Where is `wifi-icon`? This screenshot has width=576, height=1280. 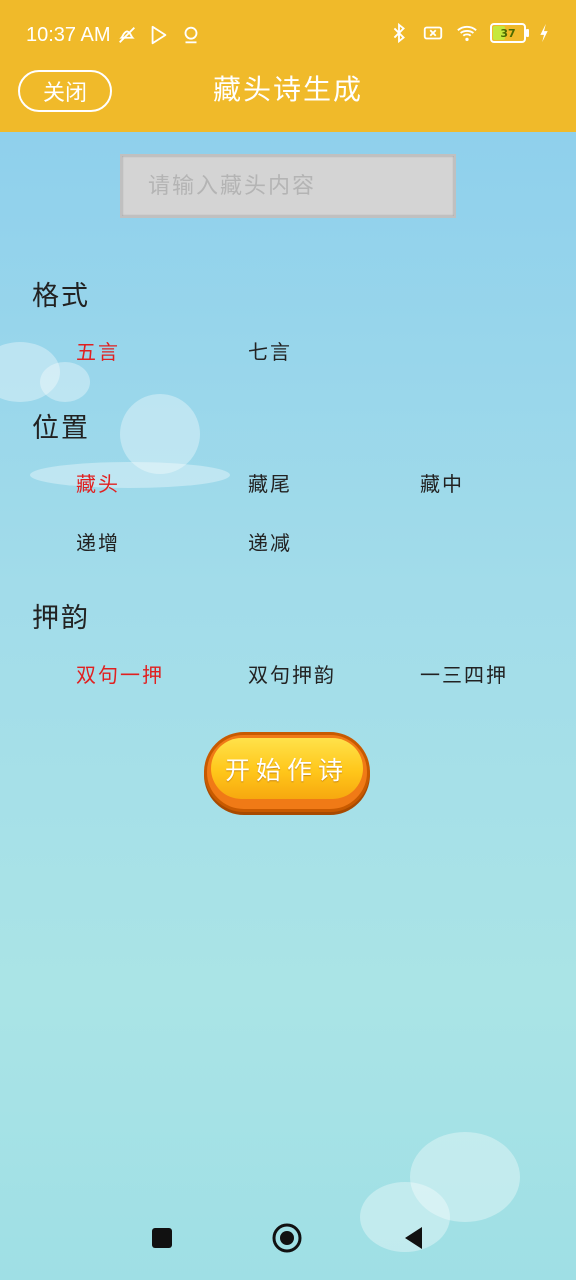 wifi-icon is located at coordinates (467, 33).